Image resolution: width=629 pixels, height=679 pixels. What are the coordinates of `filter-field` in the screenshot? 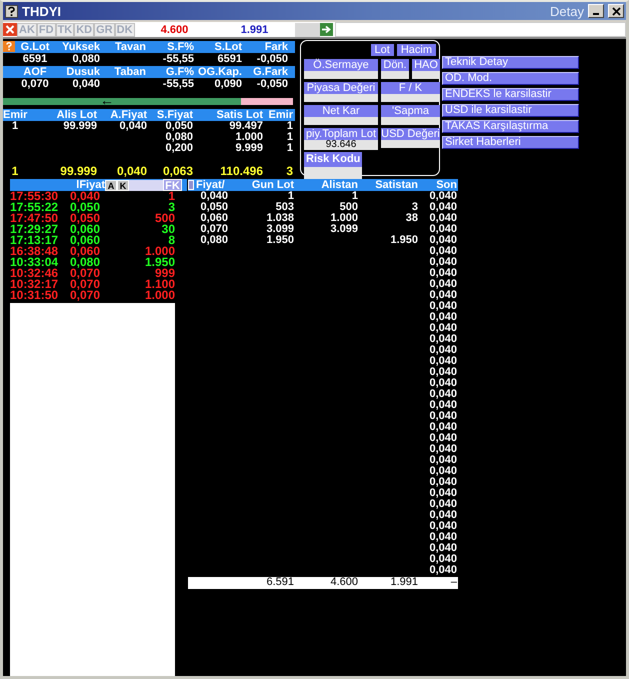 It's located at (146, 185).